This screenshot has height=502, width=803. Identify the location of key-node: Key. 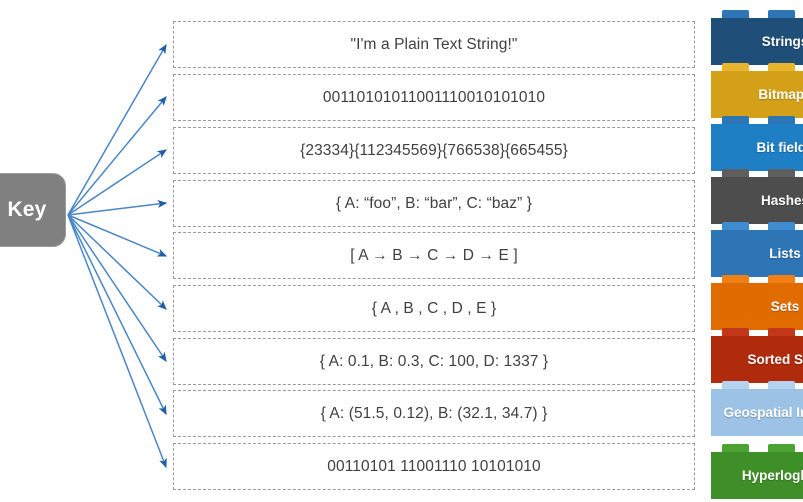
(33, 210).